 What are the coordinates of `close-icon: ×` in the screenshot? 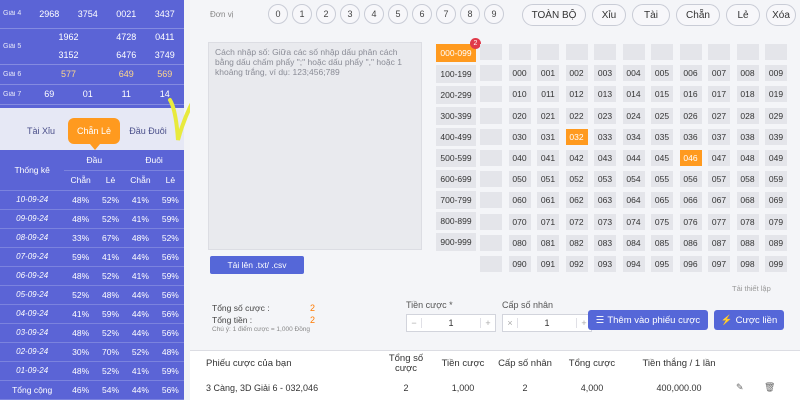 It's located at (510, 323).